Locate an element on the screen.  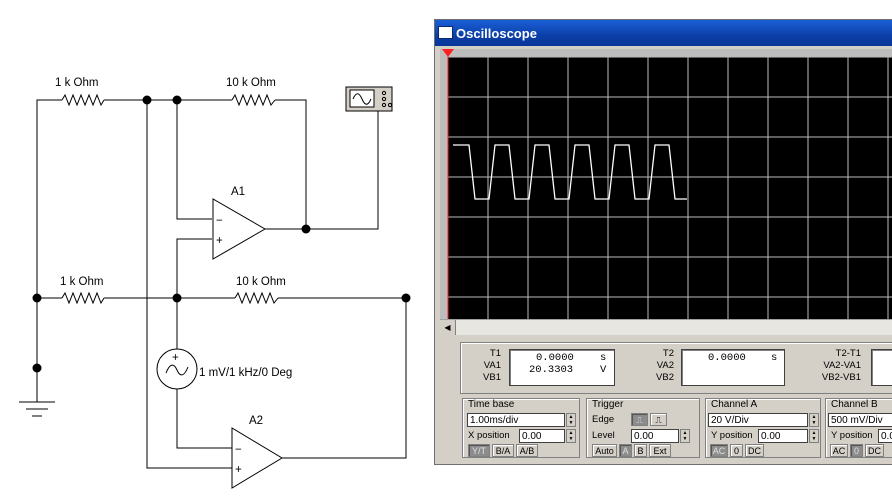
yt-button: Y/T is located at coordinates (479, 450).